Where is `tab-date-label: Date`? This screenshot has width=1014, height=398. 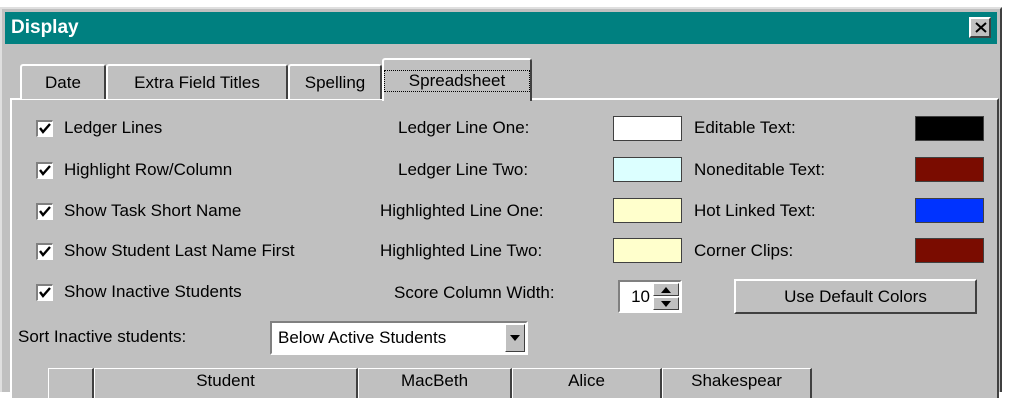 tab-date-label: Date is located at coordinates (63, 82).